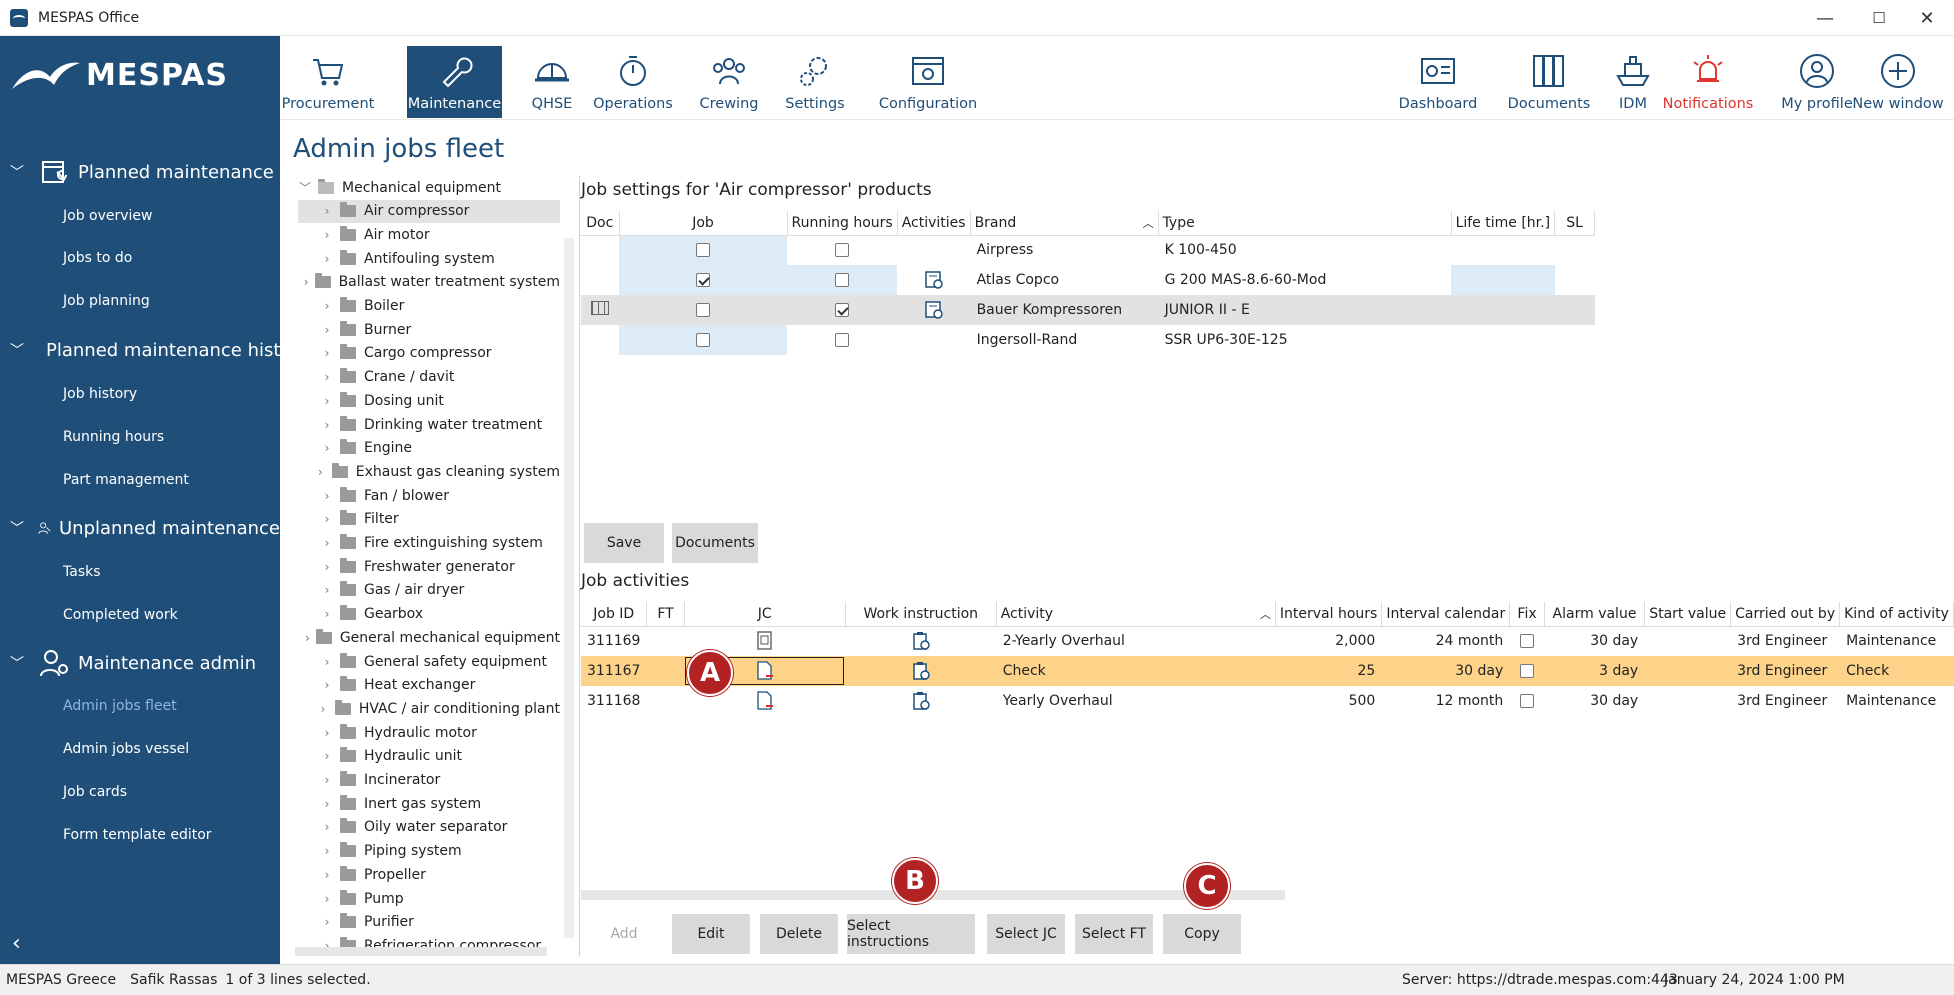 This screenshot has width=1954, height=995. I want to click on sidebar-section-unplanned-maintenance: ﹀ Unplanned maintenance, so click(140, 528).